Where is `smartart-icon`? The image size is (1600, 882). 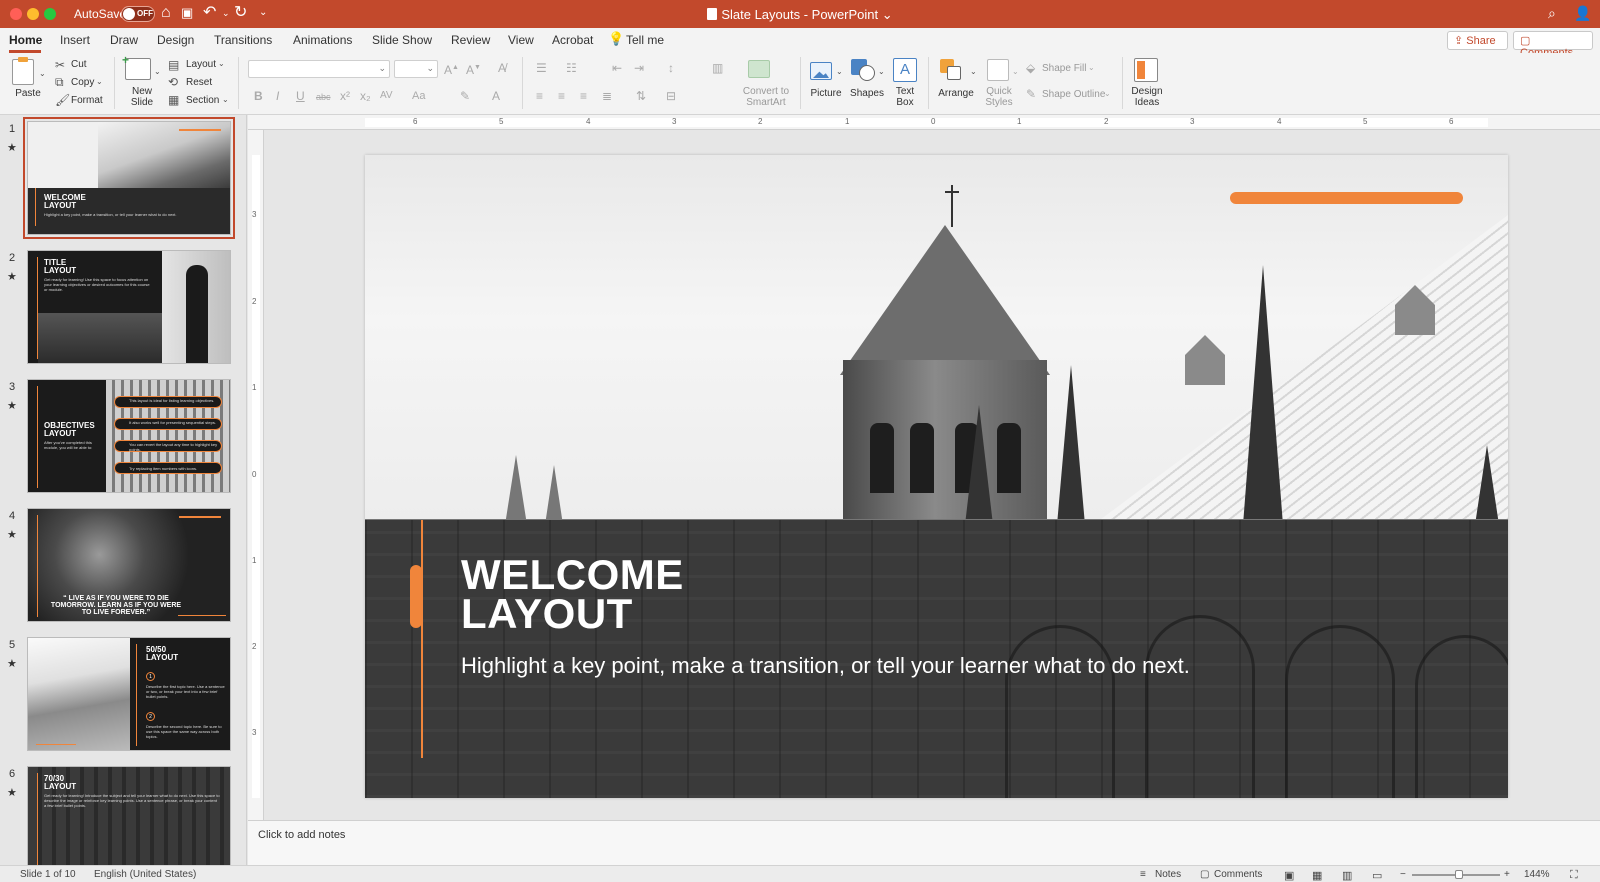 smartart-icon is located at coordinates (759, 69).